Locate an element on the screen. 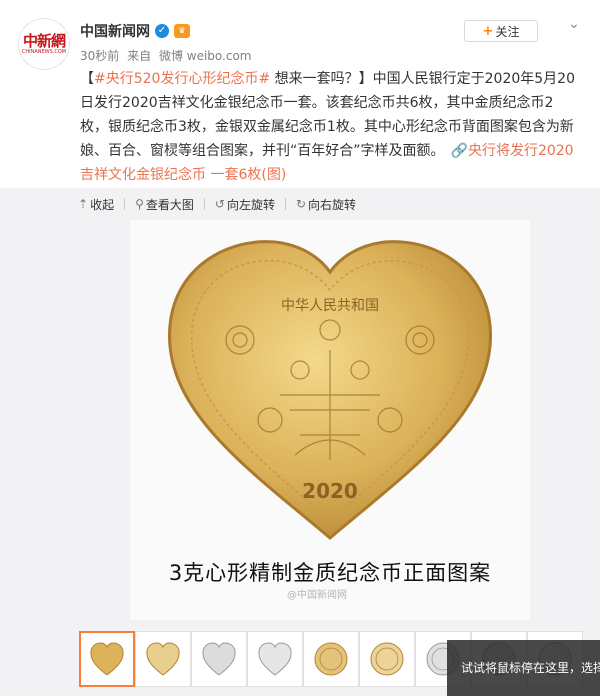 Image resolution: width=600 pixels, height=696 pixels. chevron-down-icon: ⌄ is located at coordinates (574, 24).